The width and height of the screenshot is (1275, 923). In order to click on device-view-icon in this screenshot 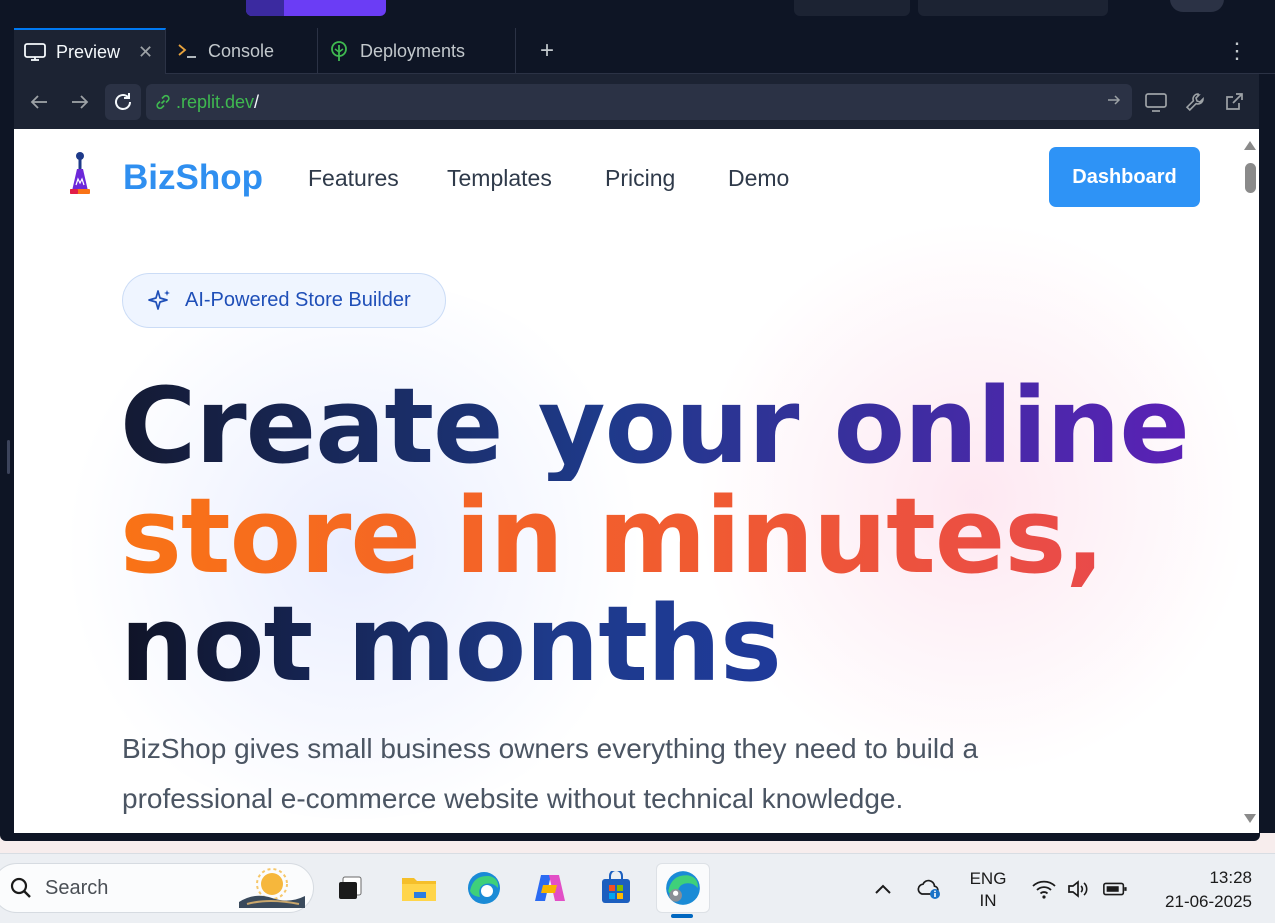, I will do `click(1156, 102)`.